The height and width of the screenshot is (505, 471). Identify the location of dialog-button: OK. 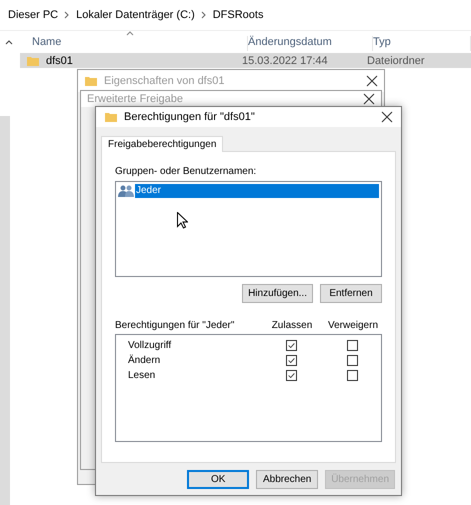
(218, 479).